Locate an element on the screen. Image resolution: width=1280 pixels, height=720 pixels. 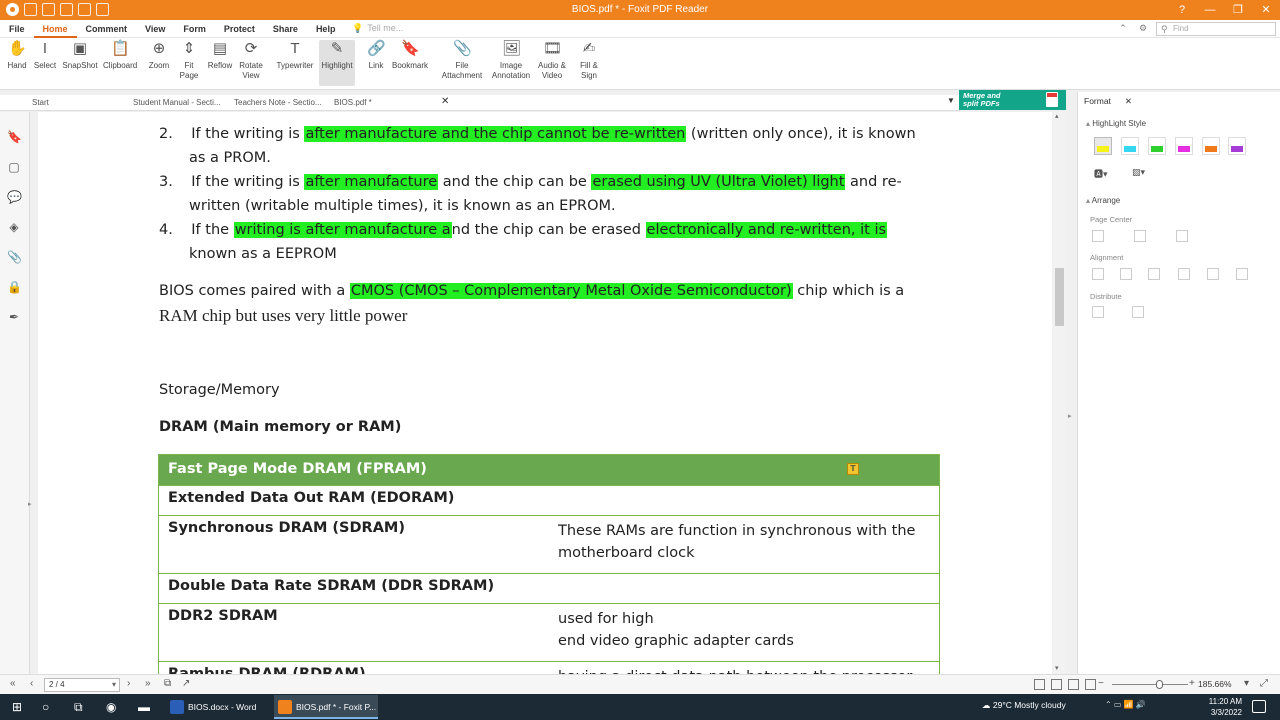
highlight-tool: ✎ Highlight is located at coordinates (337, 63).